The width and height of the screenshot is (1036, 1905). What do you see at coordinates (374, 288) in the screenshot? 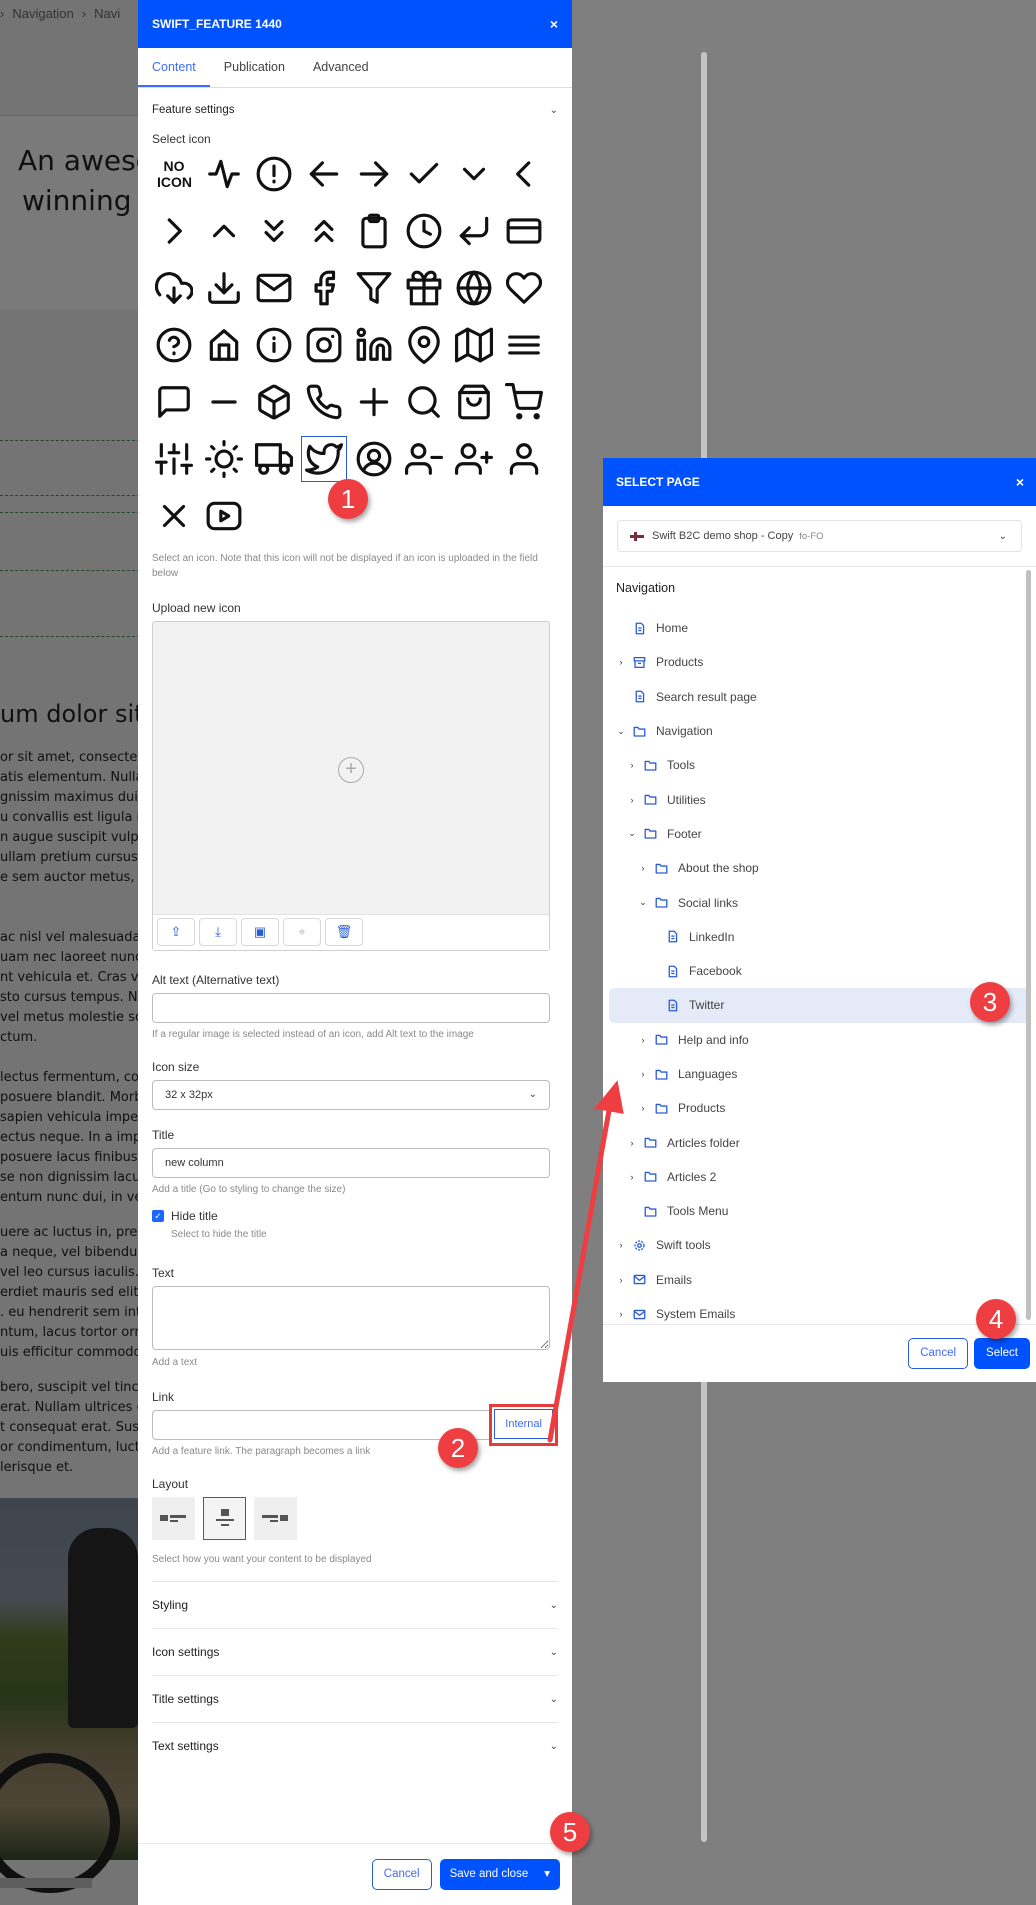
I see `filter-icon` at bounding box center [374, 288].